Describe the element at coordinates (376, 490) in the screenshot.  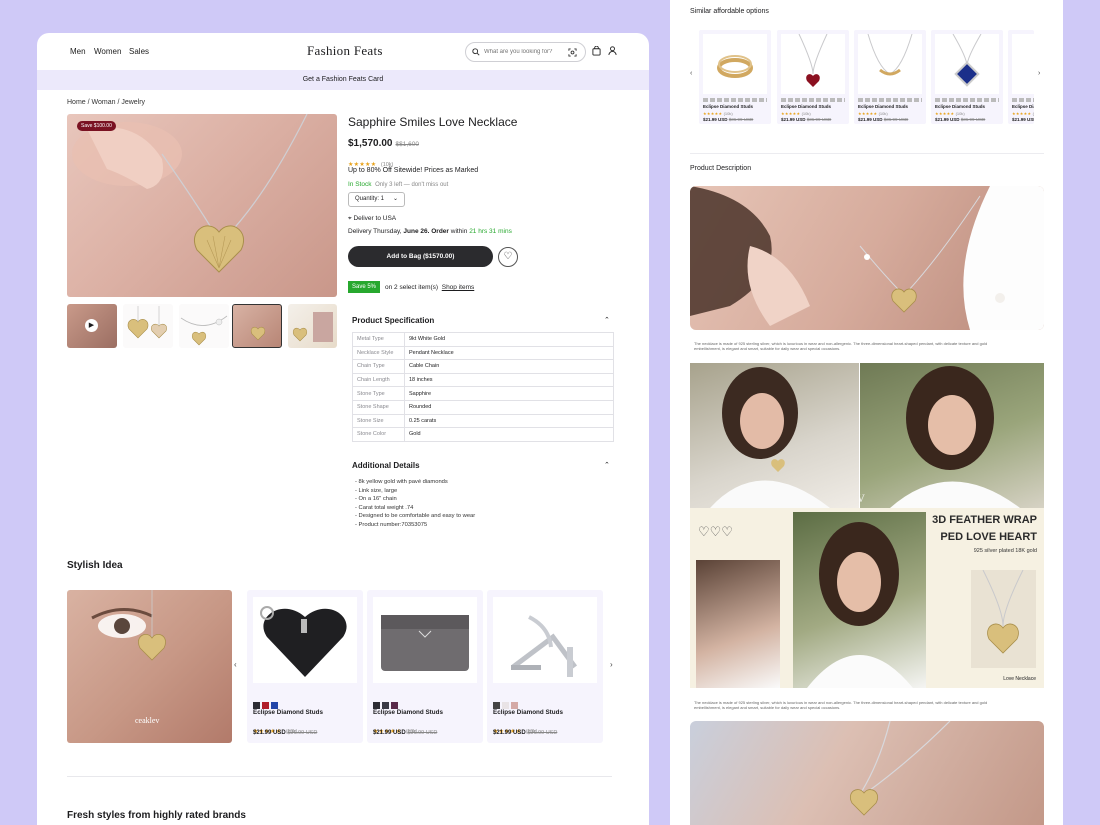
I see `detail-item: - Link size, large` at that location.